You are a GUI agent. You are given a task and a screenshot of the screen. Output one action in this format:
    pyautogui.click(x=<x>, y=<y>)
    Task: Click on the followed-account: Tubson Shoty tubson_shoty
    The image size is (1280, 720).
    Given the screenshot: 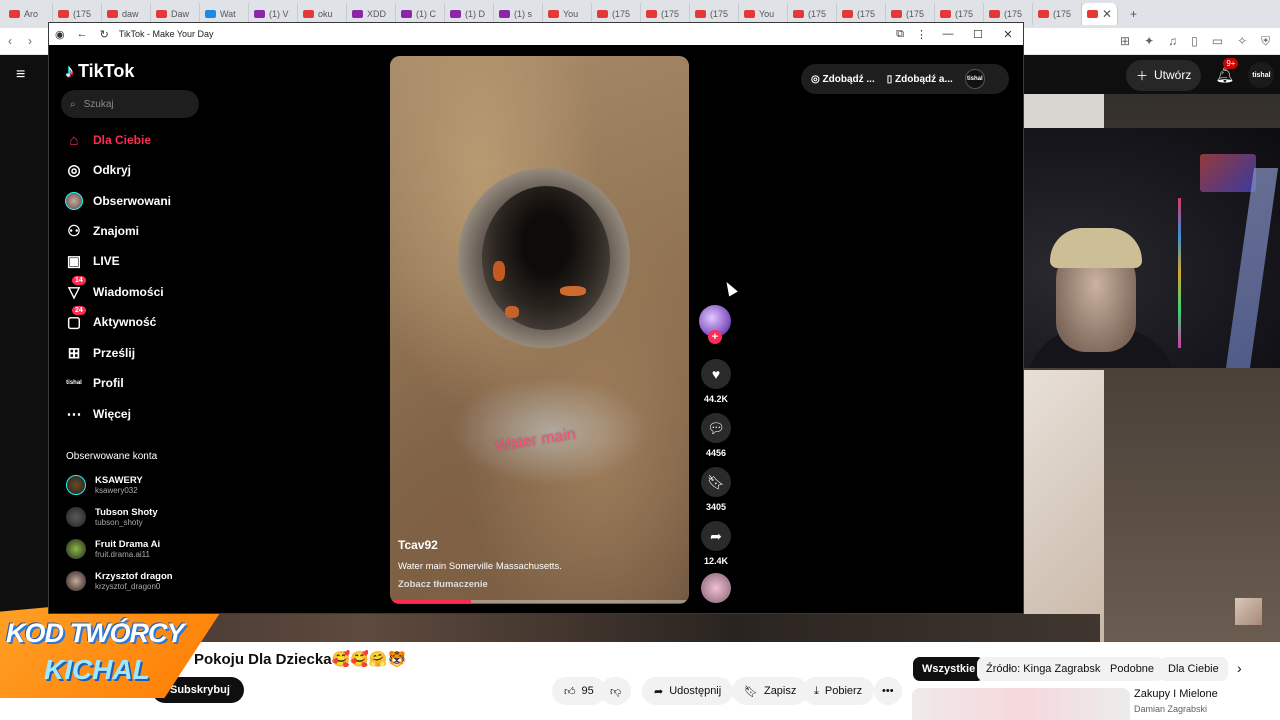 What is the action you would take?
    pyautogui.click(x=112, y=517)
    